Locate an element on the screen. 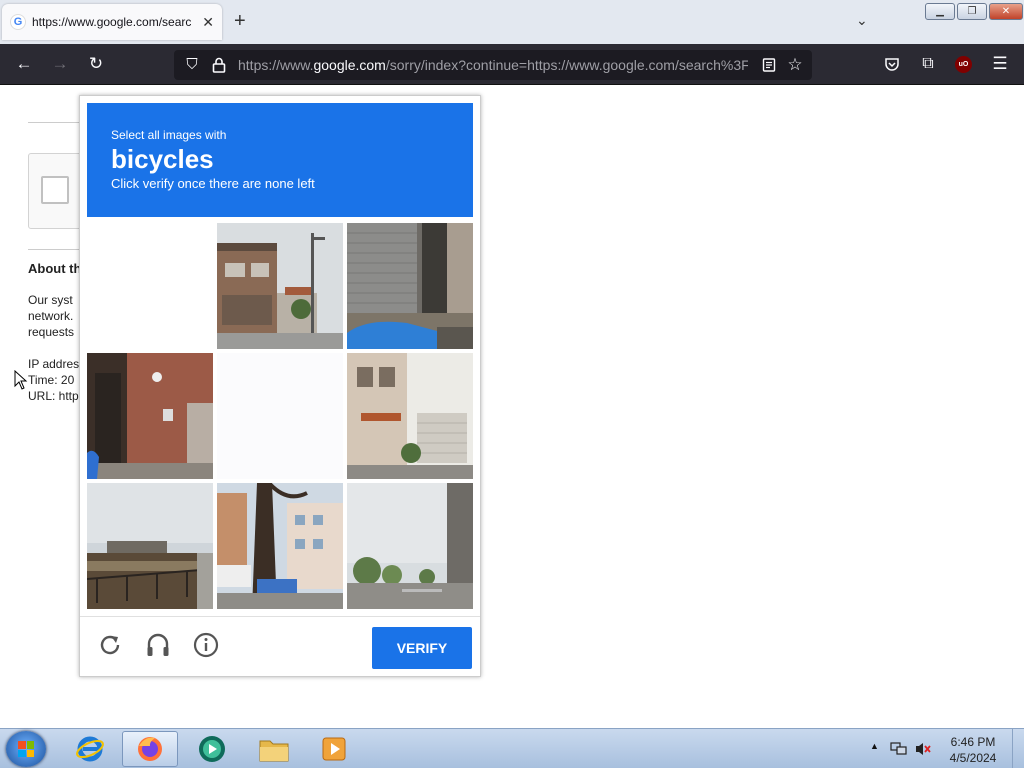 The image size is (1024, 768). media-player-icon is located at coordinates (212, 749).